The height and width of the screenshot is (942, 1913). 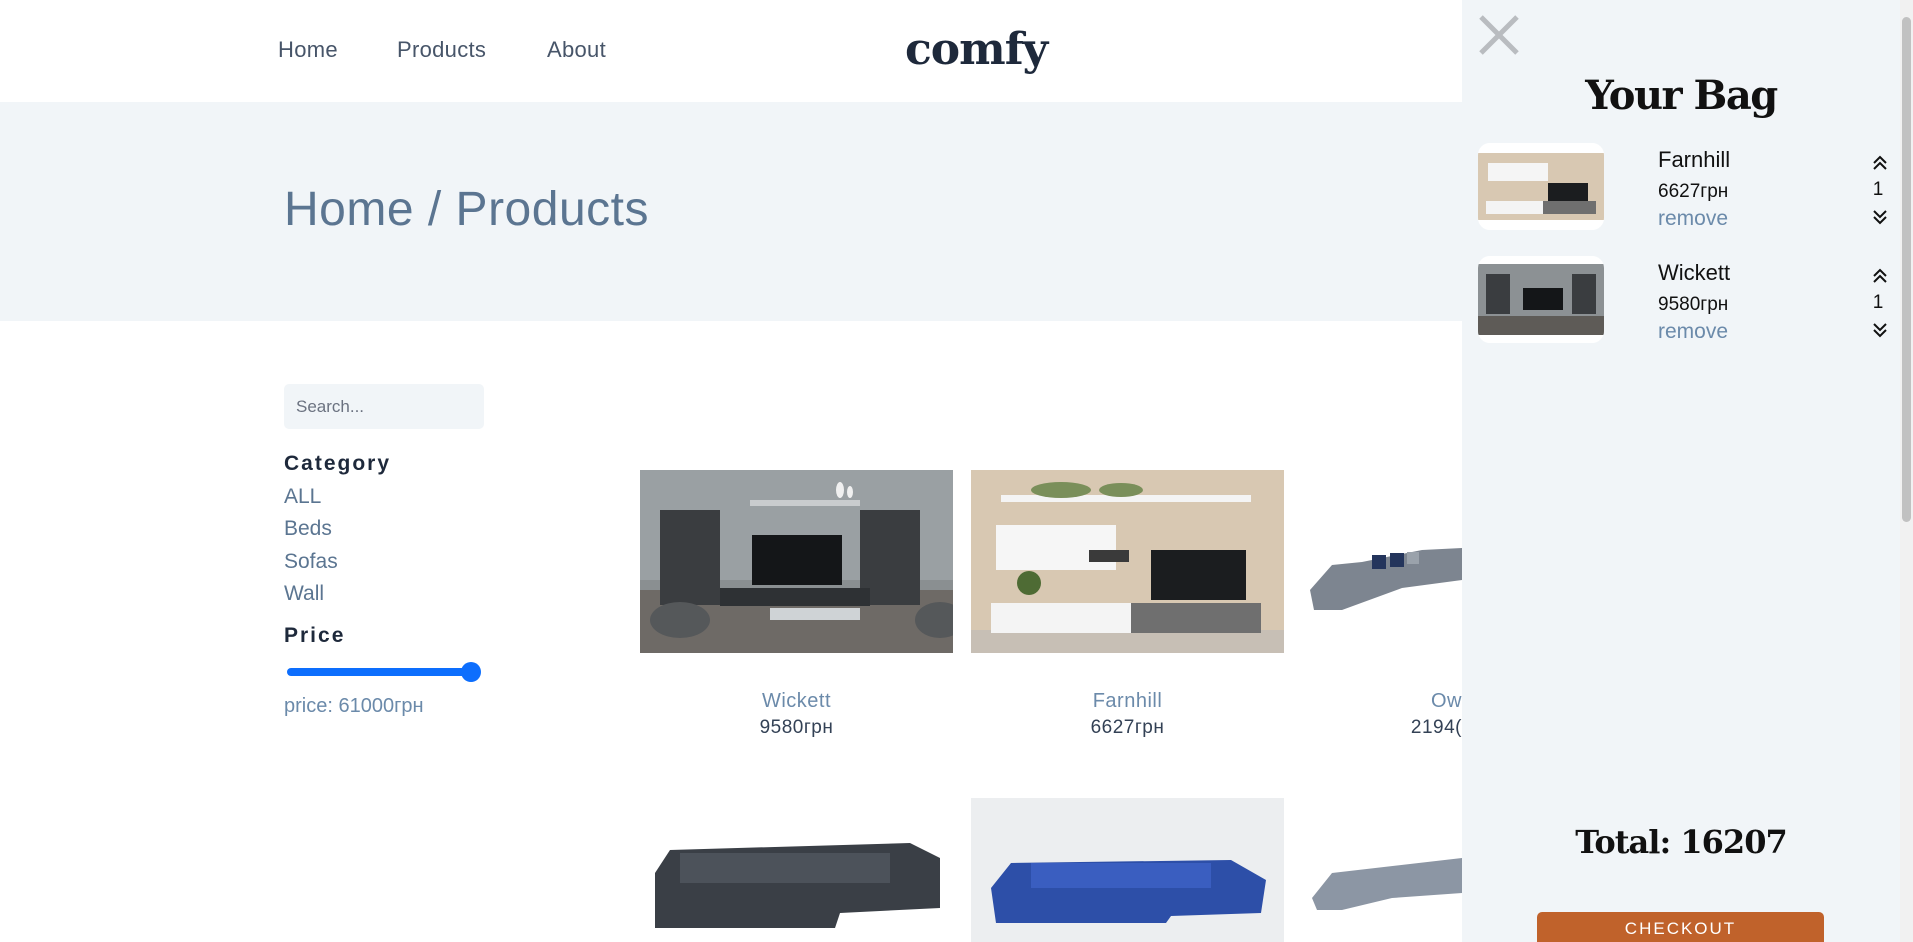 What do you see at coordinates (1436, 727) in the screenshot?
I see `product-price: 2194(` at bounding box center [1436, 727].